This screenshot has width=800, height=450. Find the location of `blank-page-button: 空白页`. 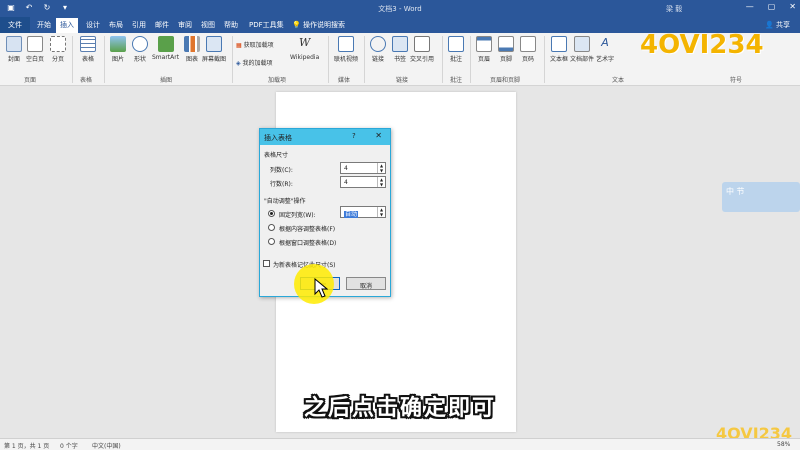

blank-page-button: 空白页 is located at coordinates (35, 49).